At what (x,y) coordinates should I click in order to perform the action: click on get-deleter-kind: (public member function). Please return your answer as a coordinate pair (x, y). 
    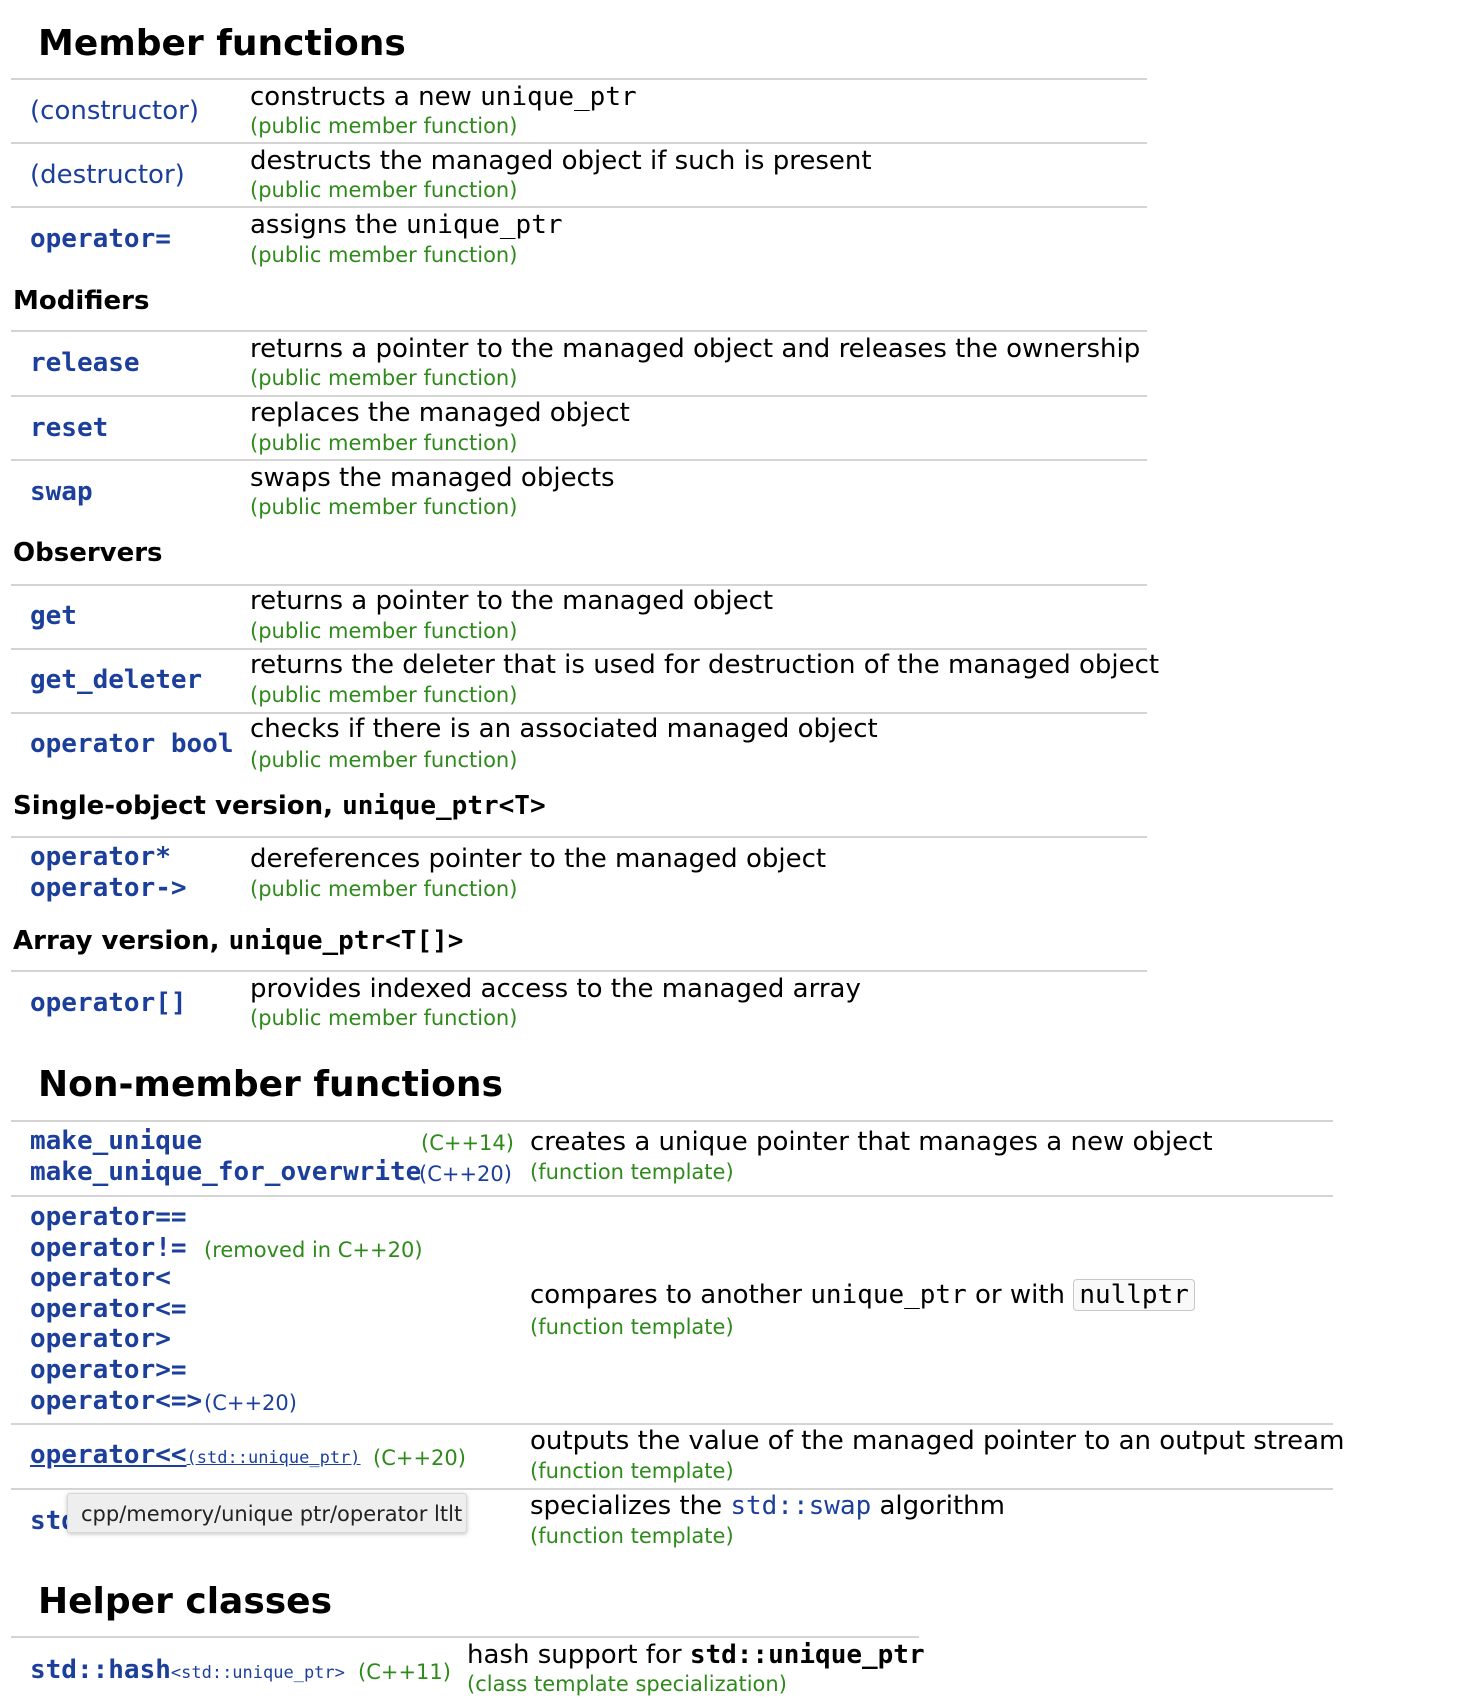
    Looking at the image, I should click on (384, 695).